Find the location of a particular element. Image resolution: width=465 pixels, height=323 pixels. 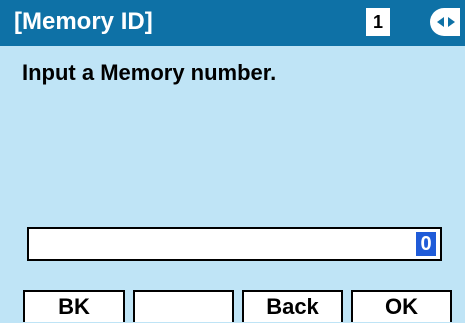

screen-title: [Memory ID] is located at coordinates (83, 21).